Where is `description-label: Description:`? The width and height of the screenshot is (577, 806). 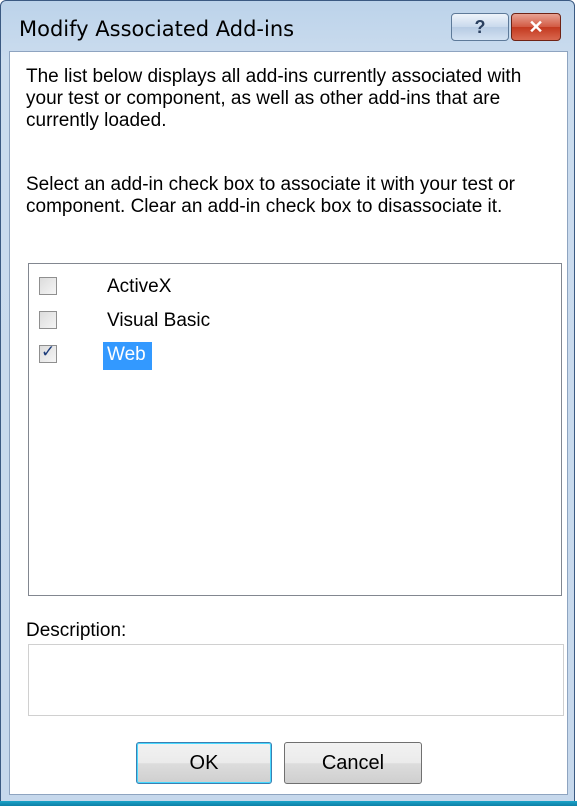 description-label: Description: is located at coordinates (76, 630).